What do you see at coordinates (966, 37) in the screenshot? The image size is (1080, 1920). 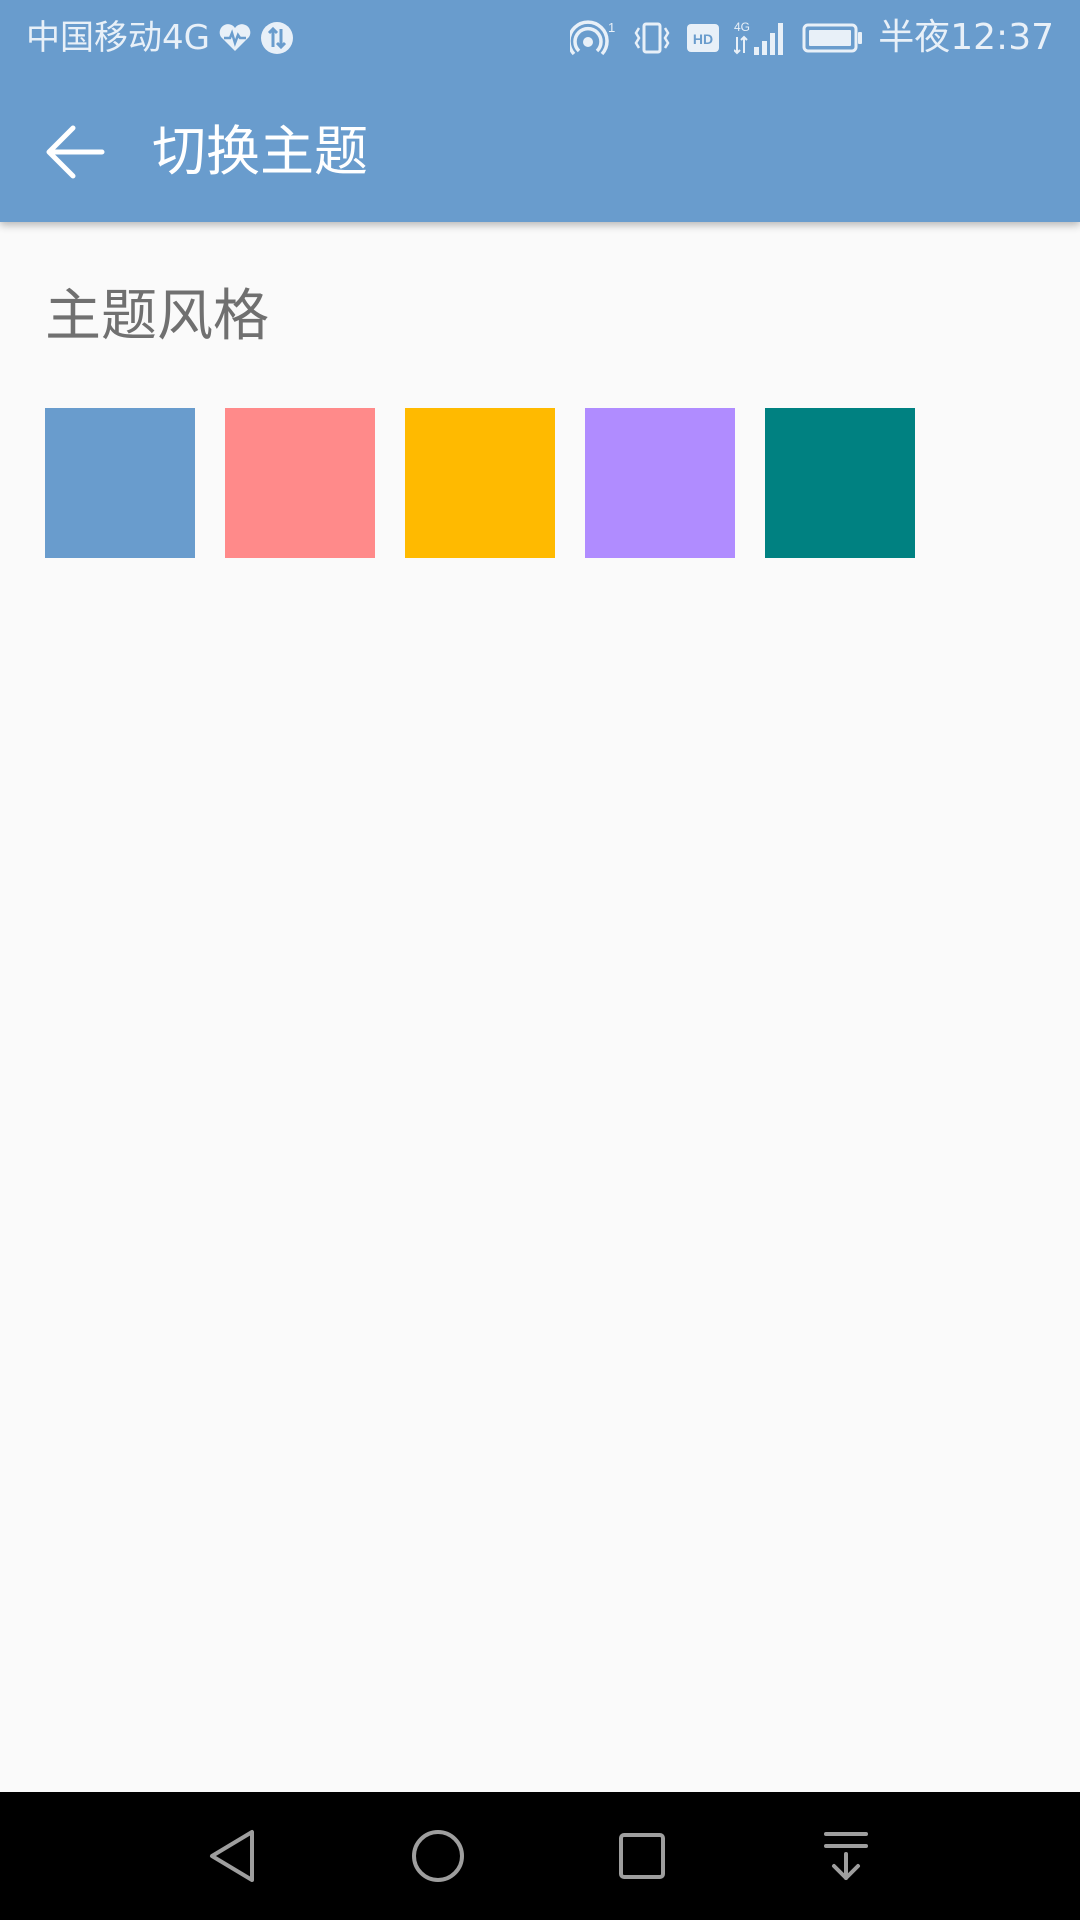 I see `status-clock: 半夜12:37` at bounding box center [966, 37].